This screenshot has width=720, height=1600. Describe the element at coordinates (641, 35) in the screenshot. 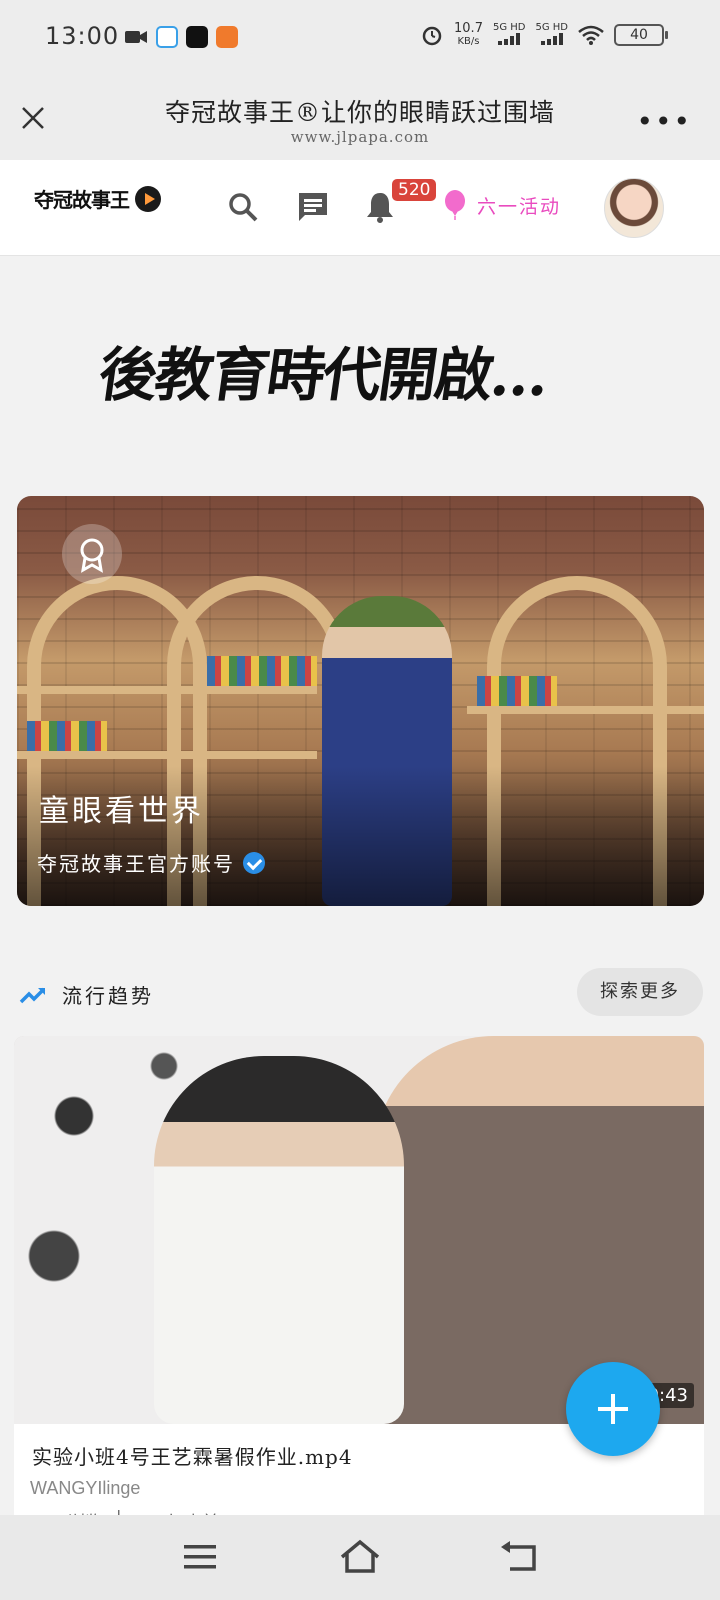

I see `battery-indicator: 40` at that location.